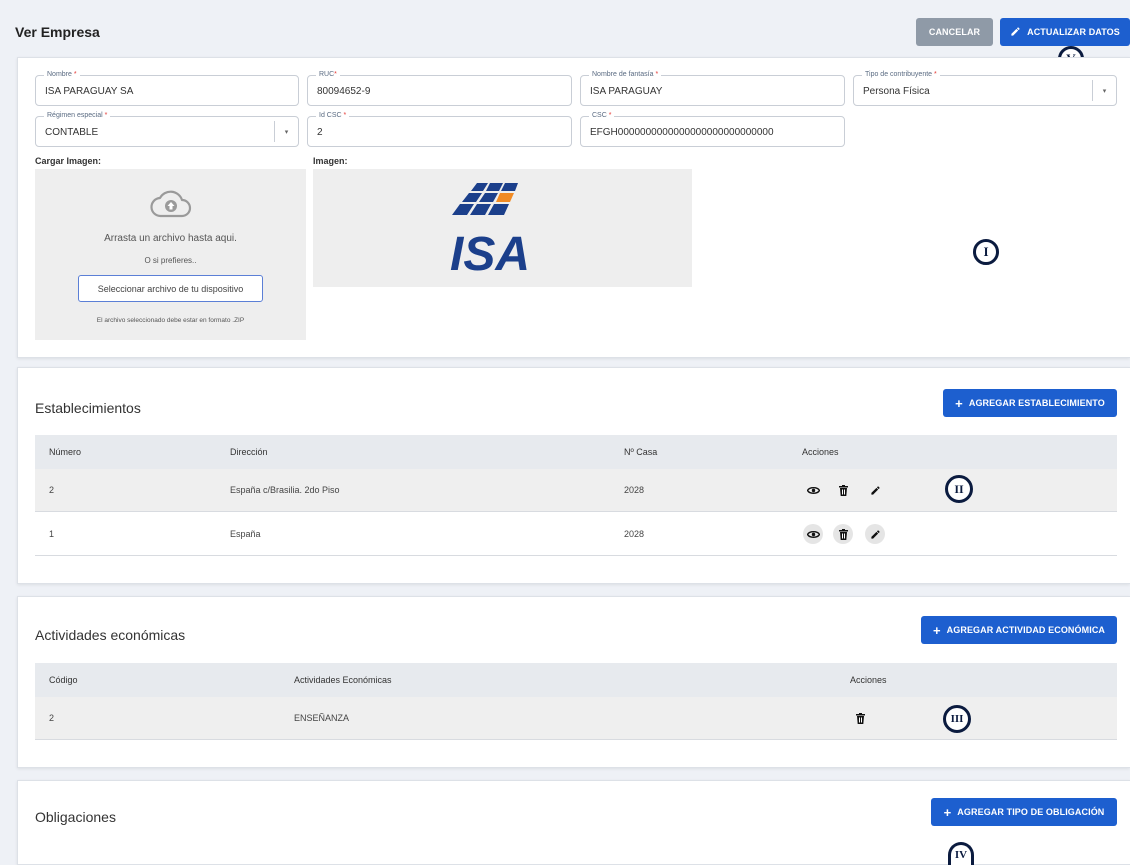 Image resolution: width=1130 pixels, height=865 pixels. What do you see at coordinates (344, 91) in the screenshot?
I see `ruc-value: 80094652-9` at bounding box center [344, 91].